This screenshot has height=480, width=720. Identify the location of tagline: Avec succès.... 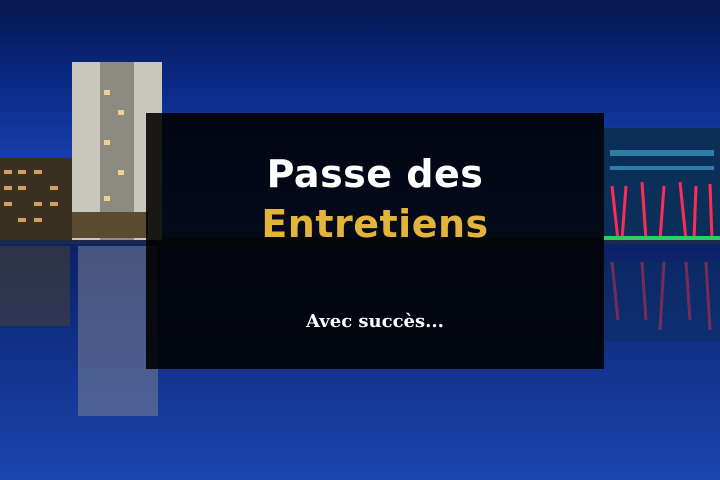
(375, 321).